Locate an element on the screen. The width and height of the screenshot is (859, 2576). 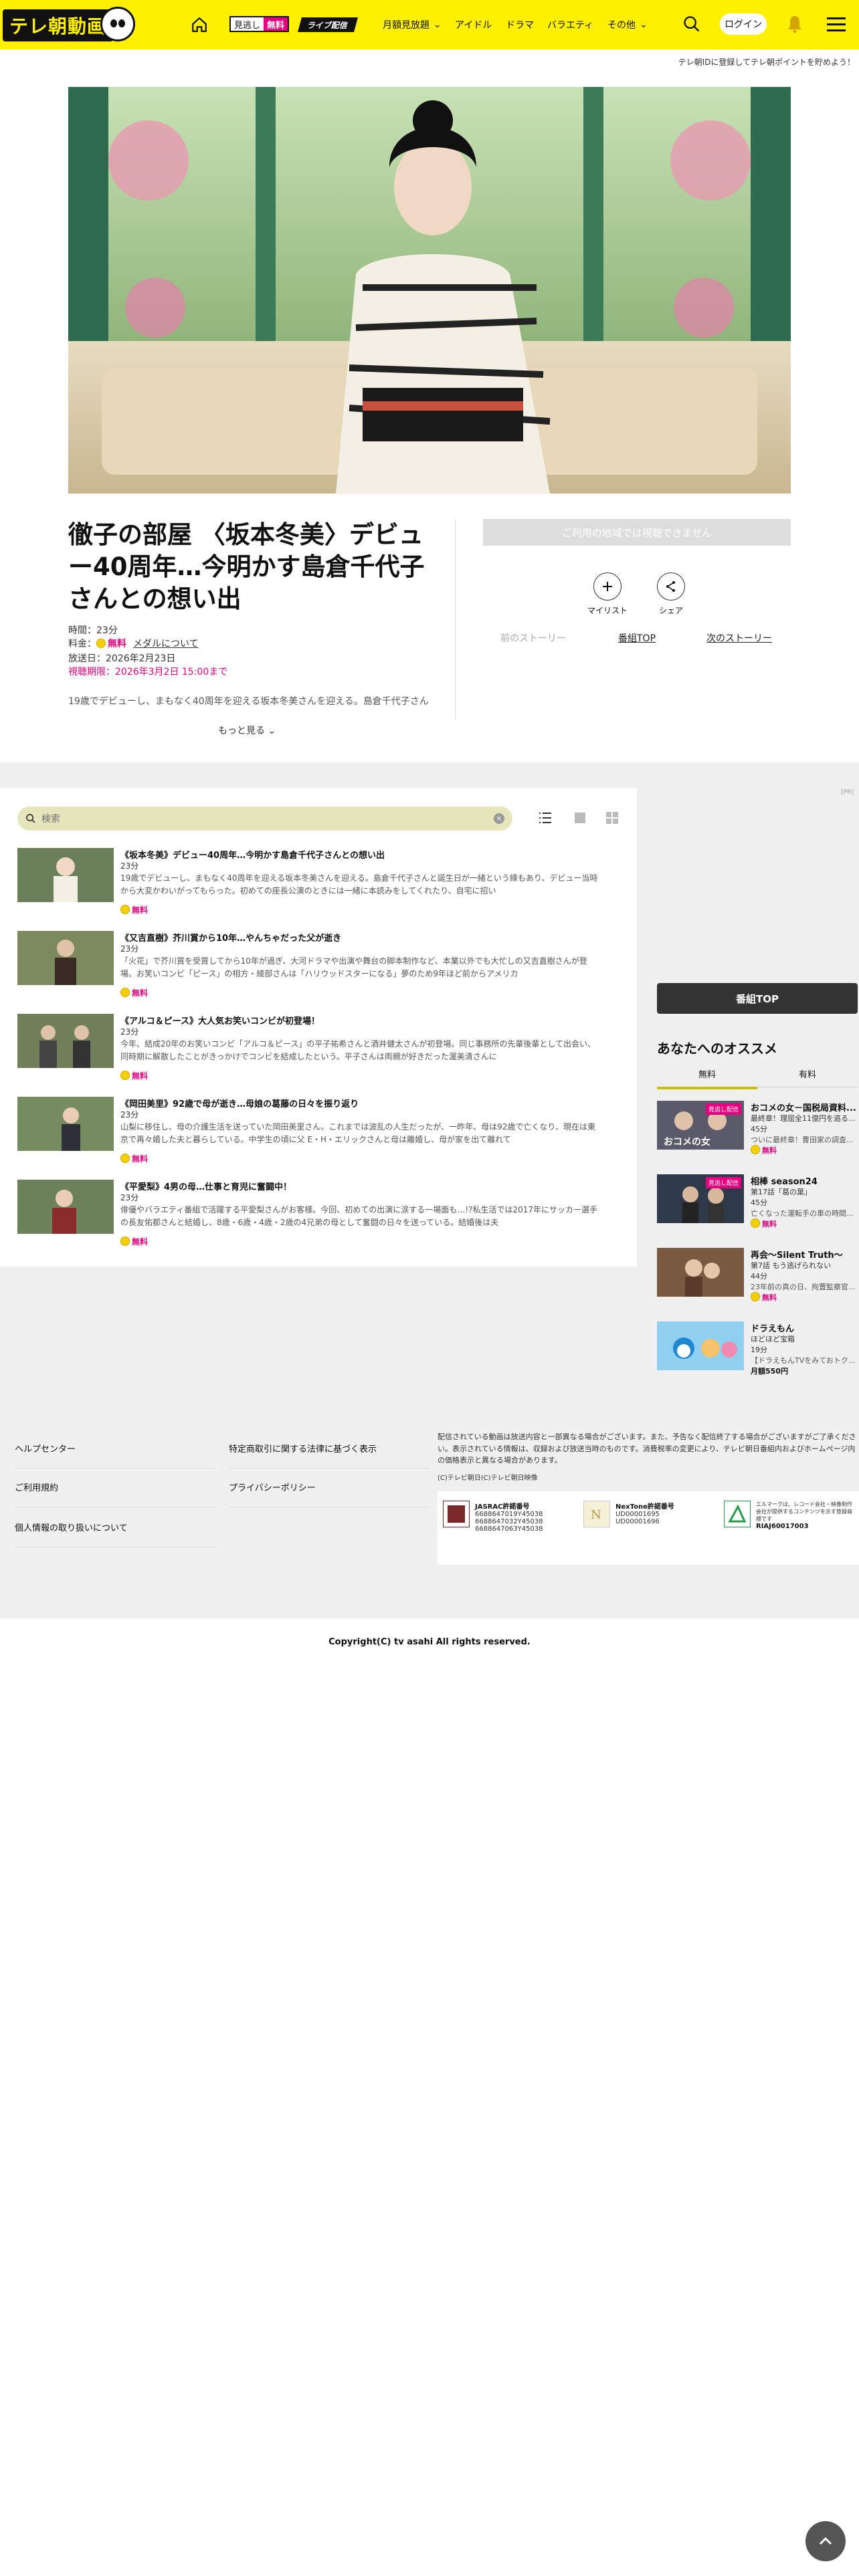
episode-duration: 時間：23分 is located at coordinates (93, 630).